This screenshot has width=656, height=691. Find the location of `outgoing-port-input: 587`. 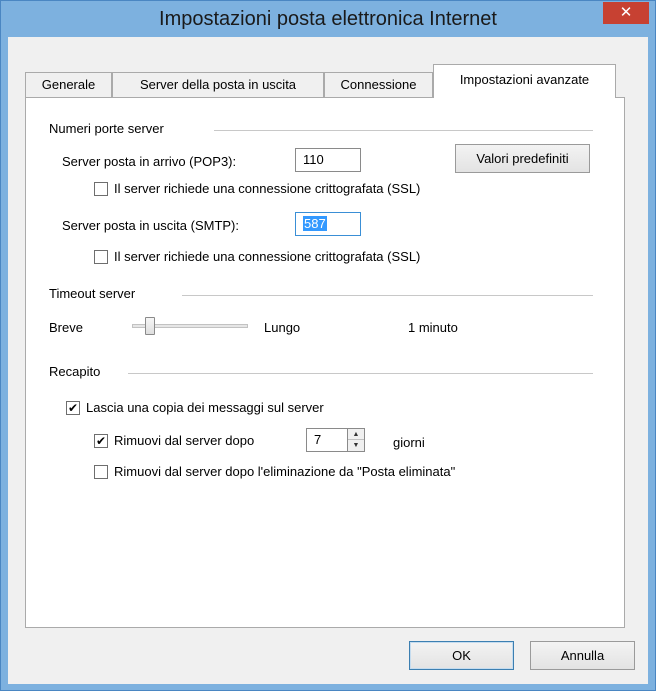

outgoing-port-input: 587 is located at coordinates (328, 224).